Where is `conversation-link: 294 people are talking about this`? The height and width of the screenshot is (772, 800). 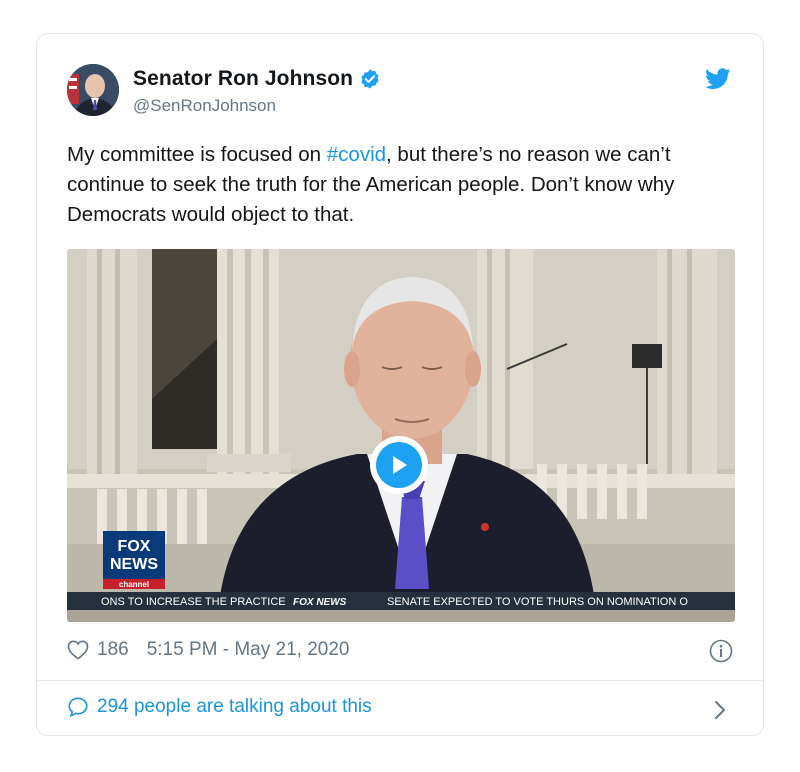 conversation-link: 294 people are talking about this is located at coordinates (219, 707).